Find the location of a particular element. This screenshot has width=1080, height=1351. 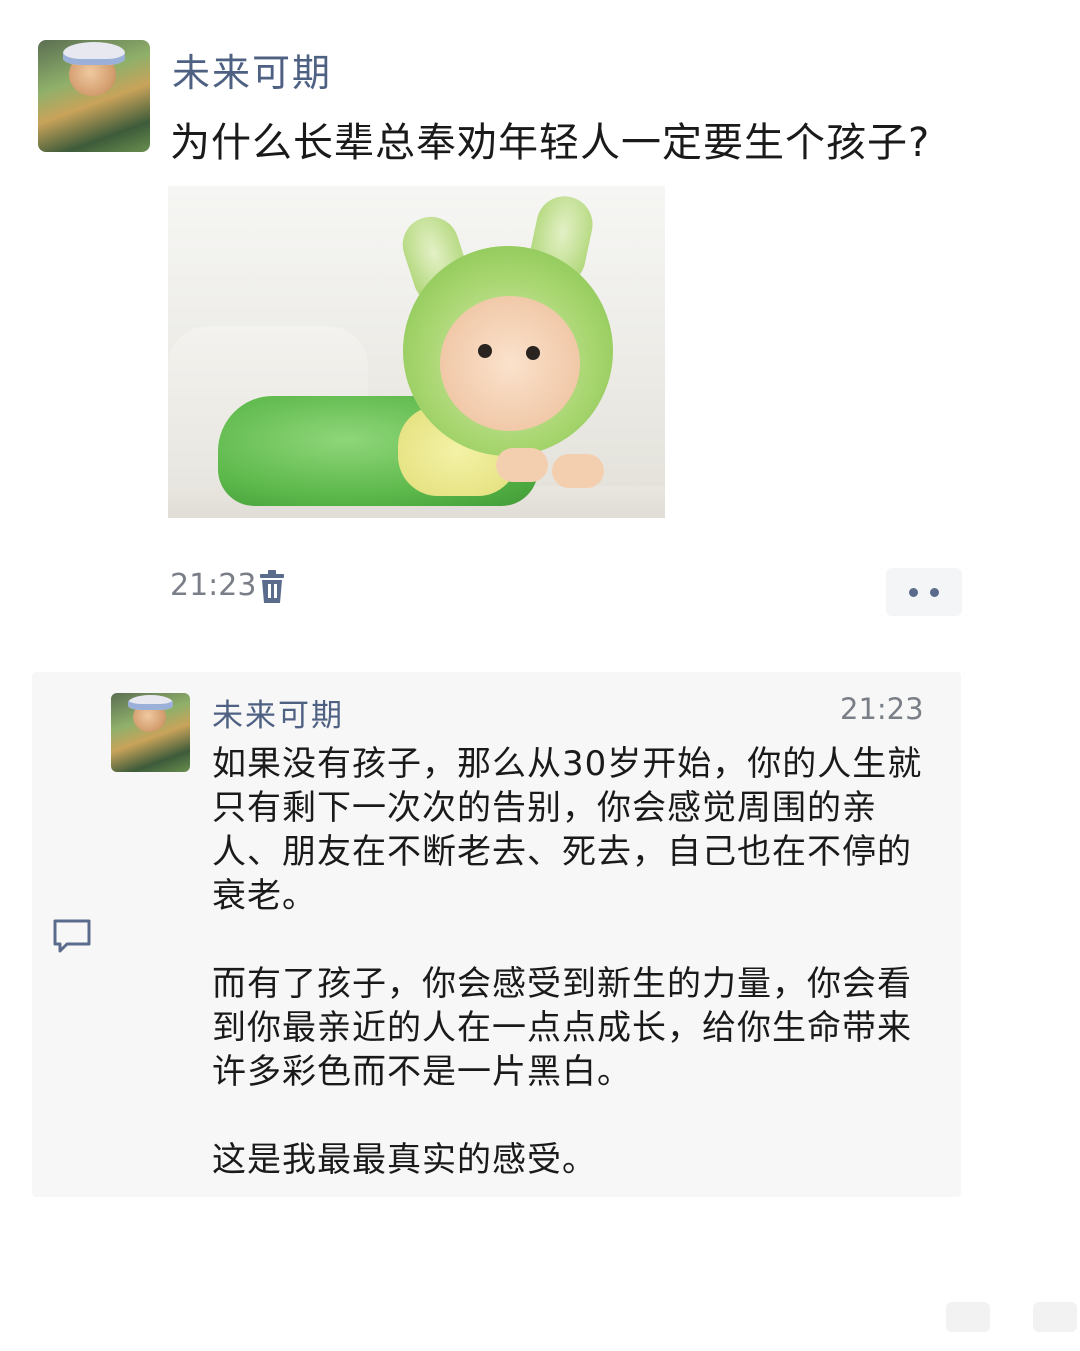

comment-bubble-icon is located at coordinates (72, 936).